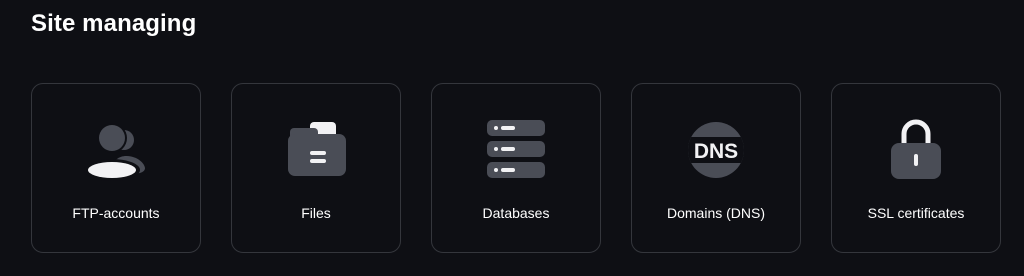  What do you see at coordinates (715, 213) in the screenshot?
I see `tile-label: Domains (DNS)` at bounding box center [715, 213].